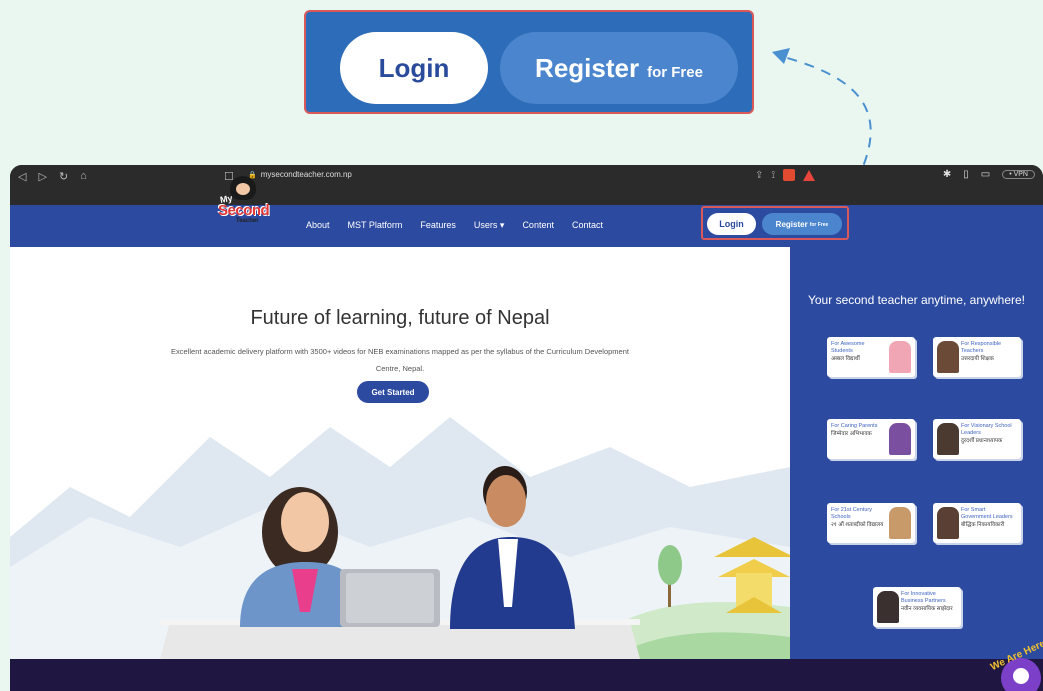 This screenshot has height=691, width=1043. What do you see at coordinates (923, 597) in the screenshot?
I see `card-business-partners-en: For Innovative Business Partners` at bounding box center [923, 597].